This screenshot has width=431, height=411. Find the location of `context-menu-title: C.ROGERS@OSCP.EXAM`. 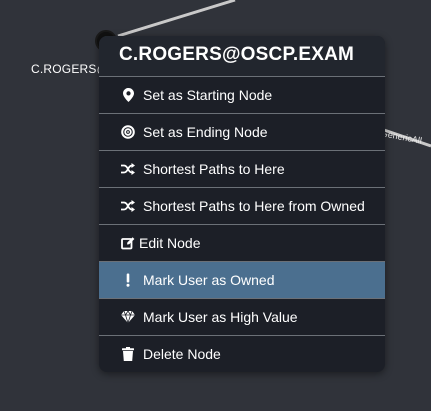

context-menu-title: C.ROGERS@OSCP.EXAM is located at coordinates (242, 56).